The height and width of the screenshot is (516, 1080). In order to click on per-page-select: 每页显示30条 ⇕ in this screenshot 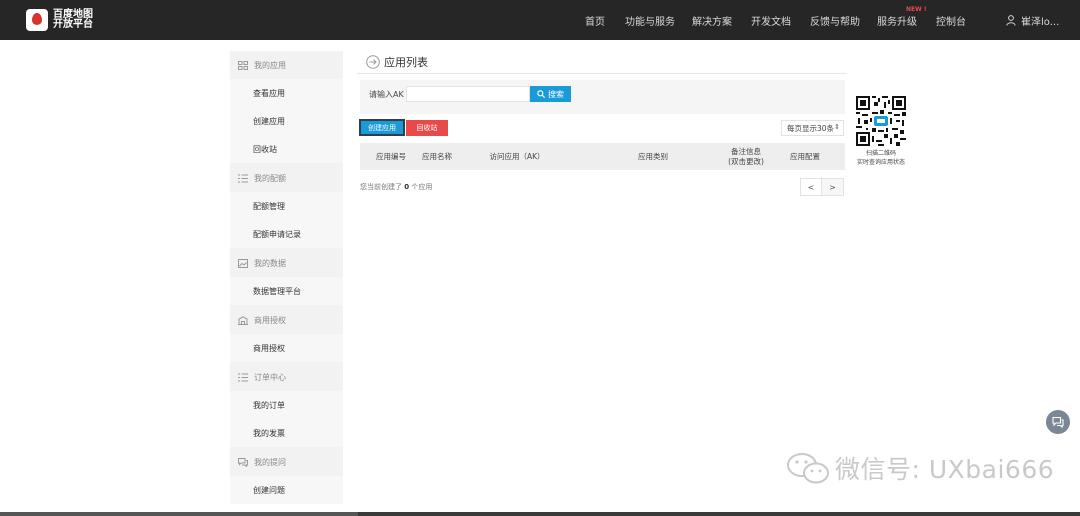, I will do `click(812, 128)`.